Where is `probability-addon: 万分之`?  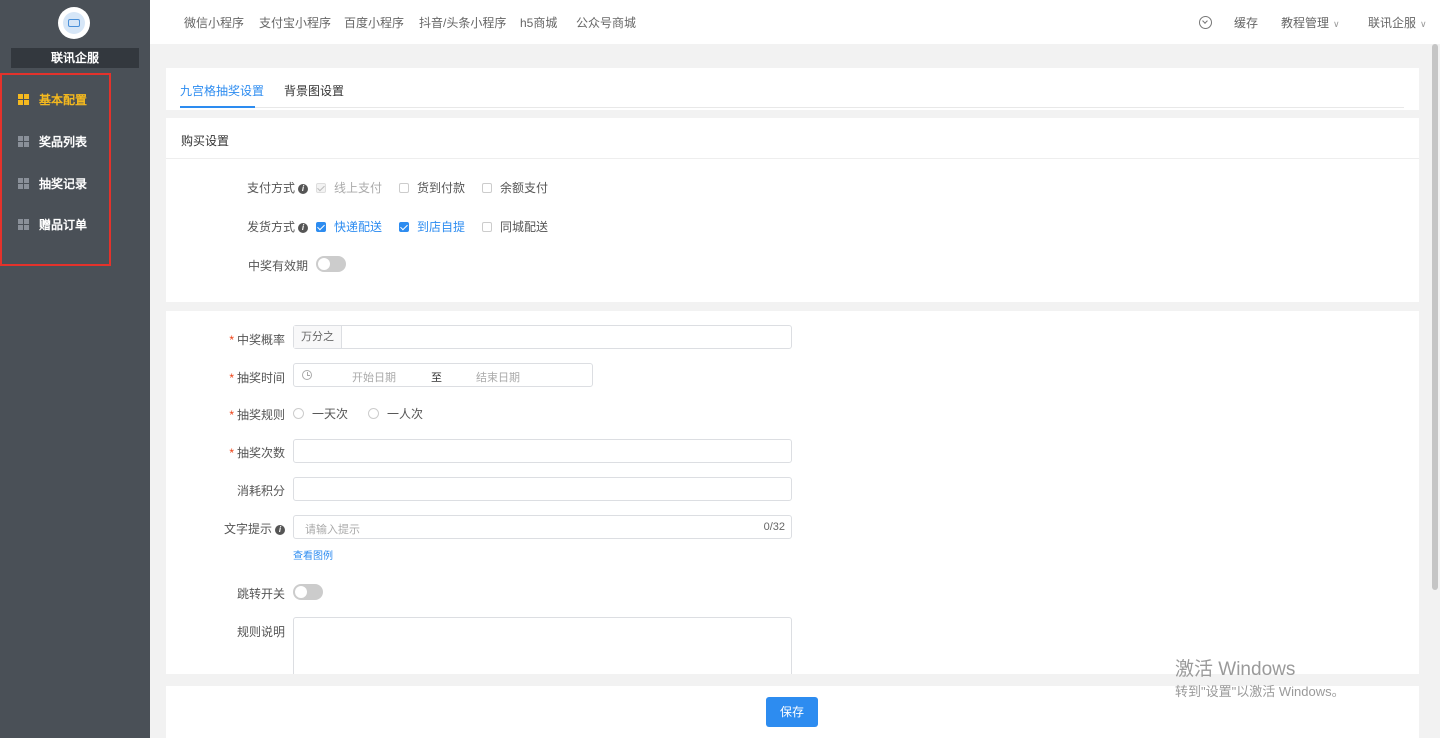 probability-addon: 万分之 is located at coordinates (318, 337).